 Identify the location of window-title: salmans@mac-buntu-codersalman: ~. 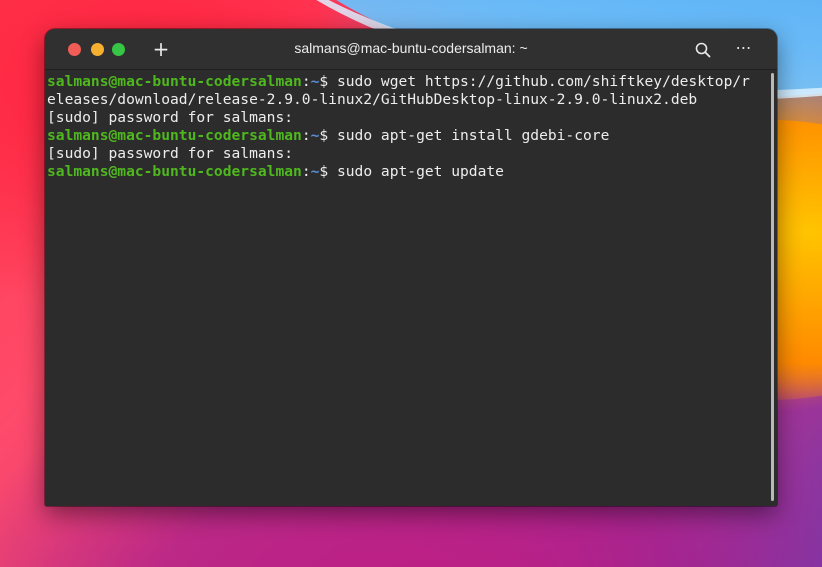
(411, 48).